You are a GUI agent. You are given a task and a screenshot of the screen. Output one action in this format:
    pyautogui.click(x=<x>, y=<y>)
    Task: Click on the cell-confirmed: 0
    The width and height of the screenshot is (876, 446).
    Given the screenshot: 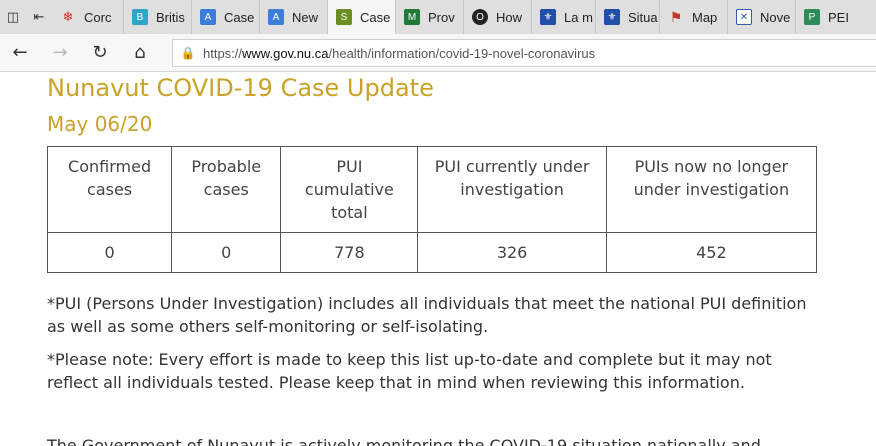 What is the action you would take?
    pyautogui.click(x=109, y=252)
    